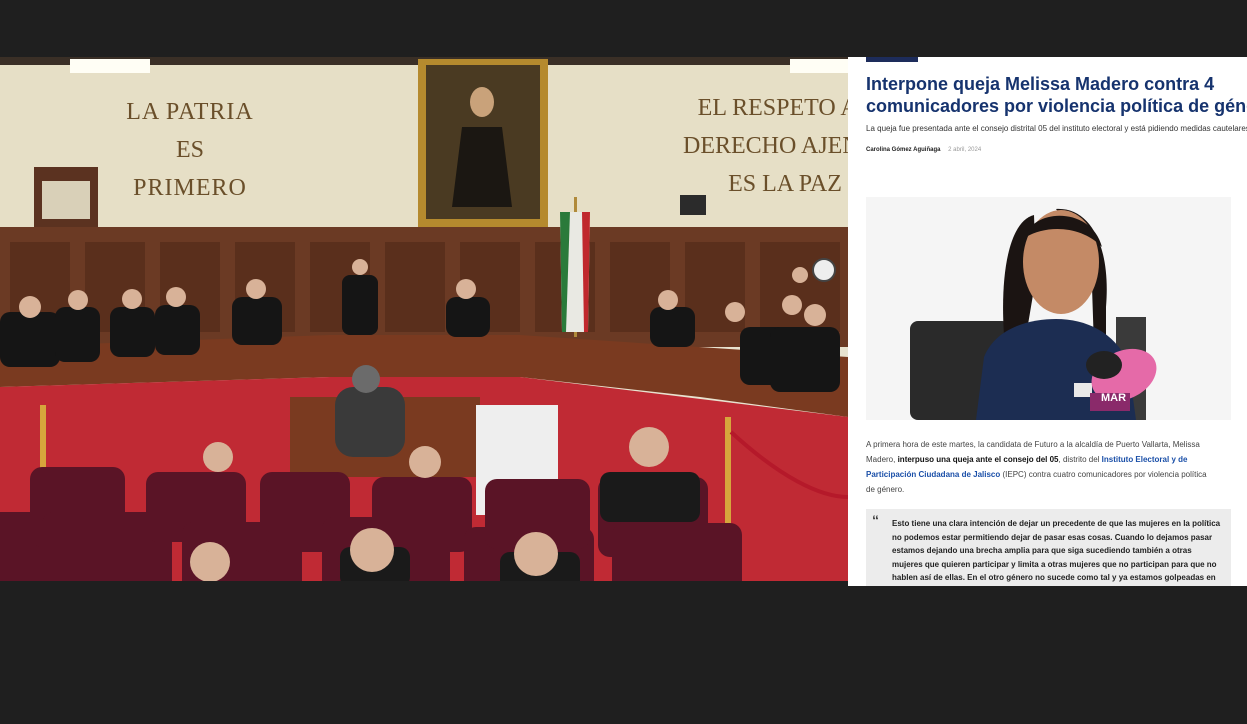 The height and width of the screenshot is (724, 1247). What do you see at coordinates (1048, 308) in the screenshot?
I see `article-photo: MAR` at bounding box center [1048, 308].